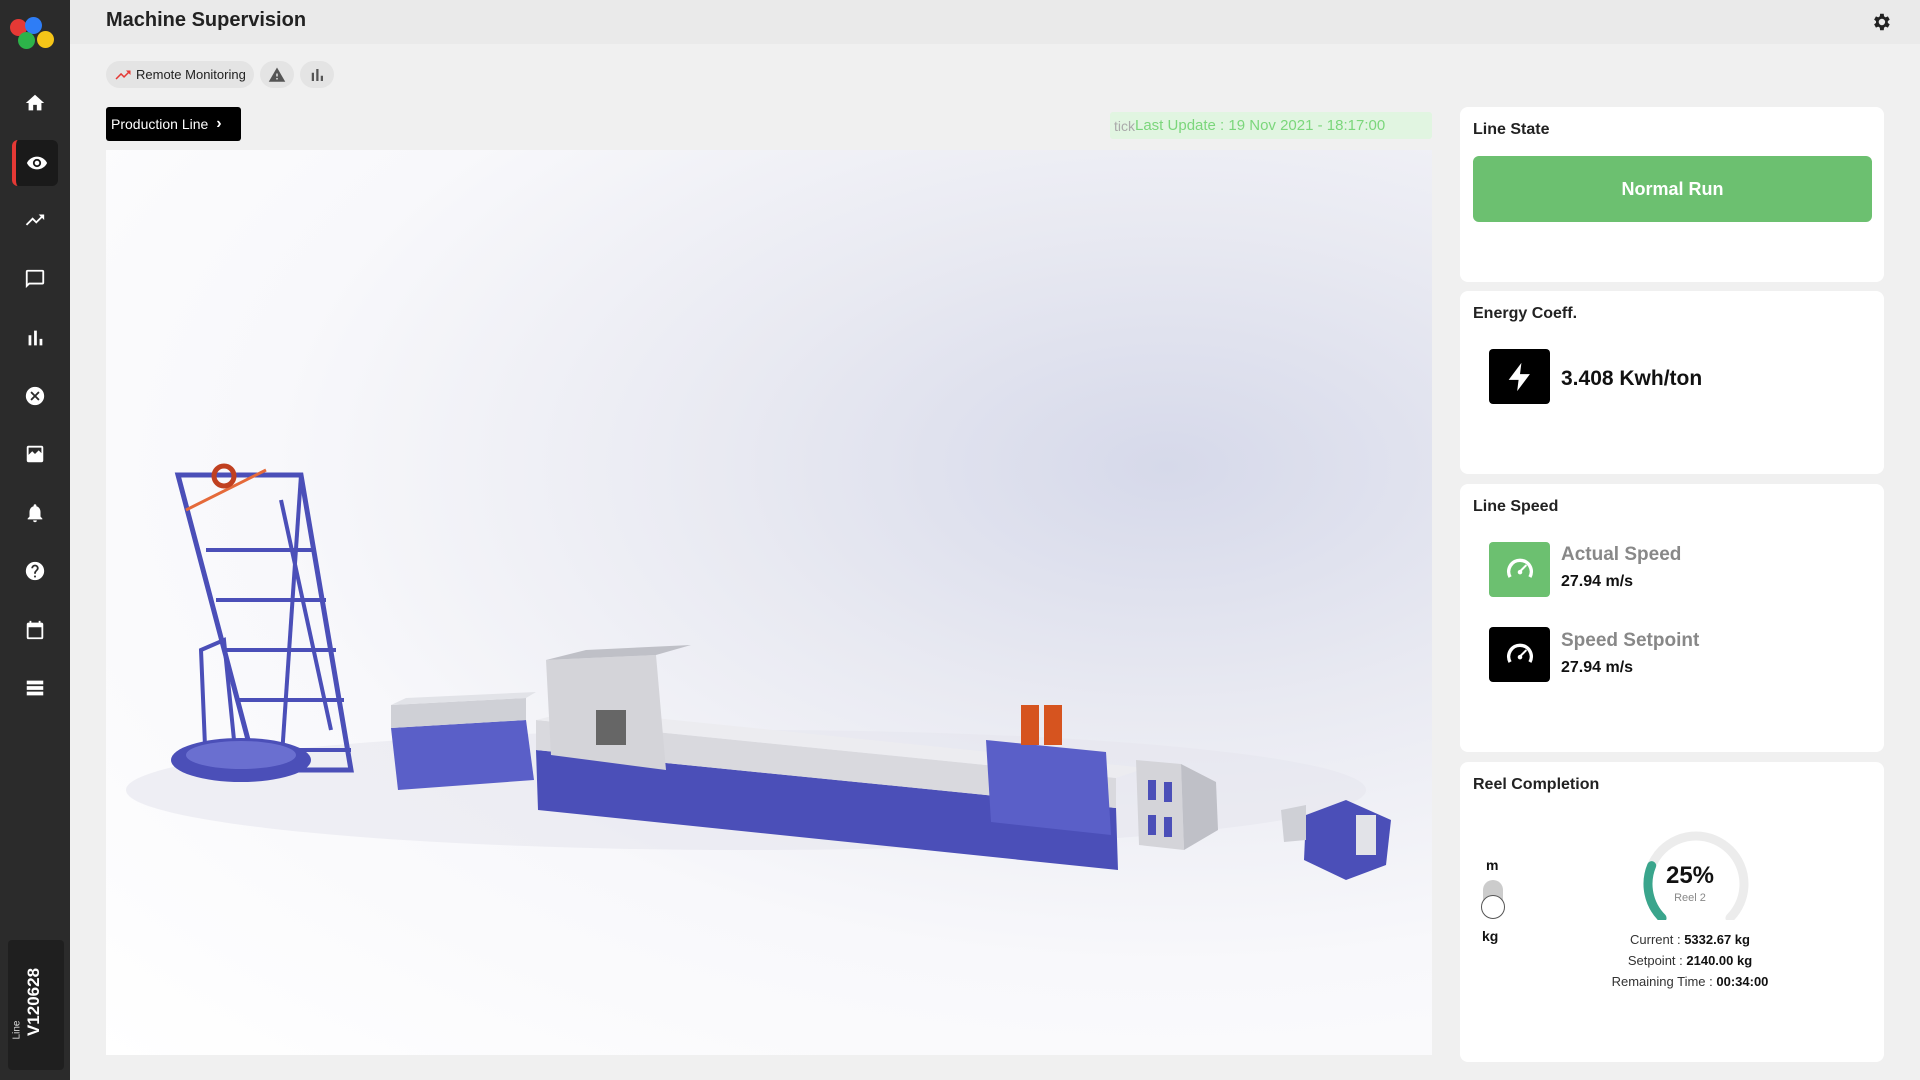 This screenshot has width=1920, height=1080. What do you see at coordinates (35, 396) in the screenshot?
I see `cancel-icon` at bounding box center [35, 396].